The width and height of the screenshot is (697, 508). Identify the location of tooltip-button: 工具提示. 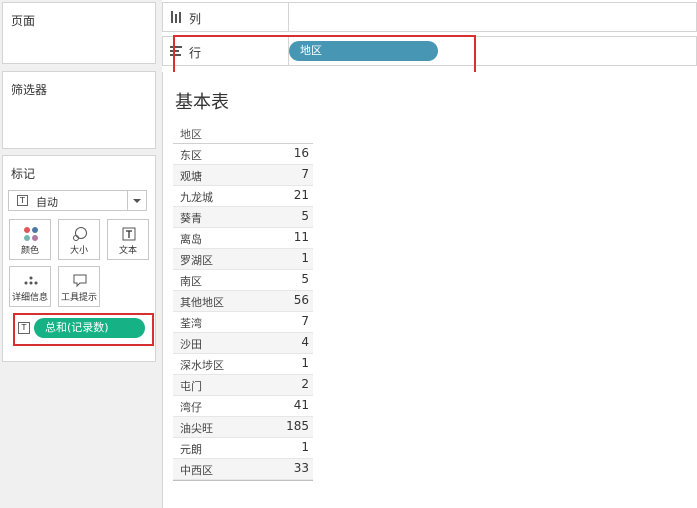
(79, 286).